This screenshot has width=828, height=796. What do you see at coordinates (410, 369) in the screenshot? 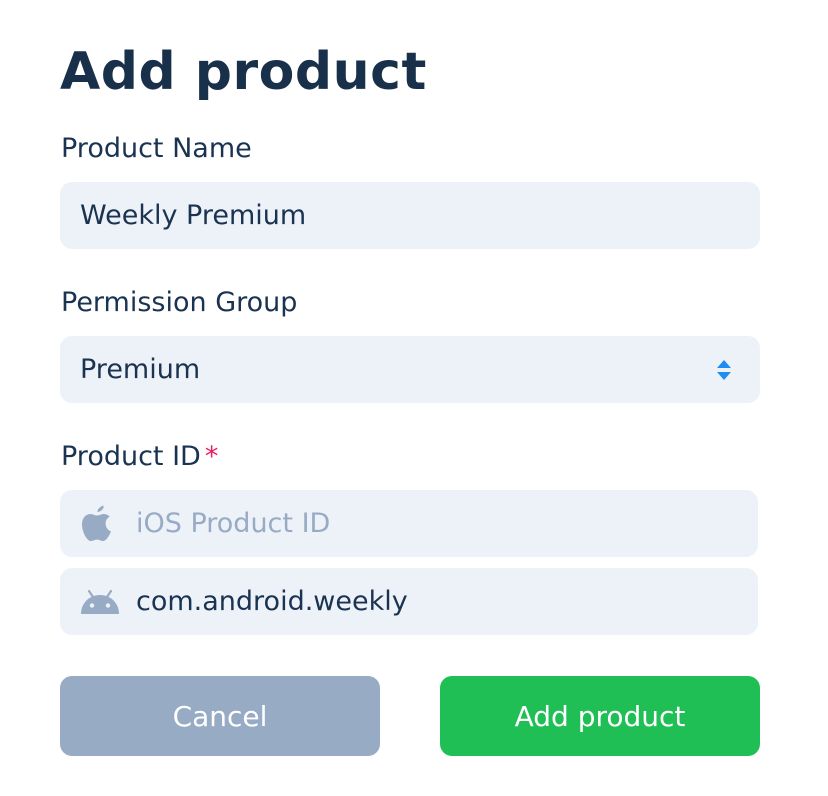
I see `permission-group-select: Premium` at bounding box center [410, 369].